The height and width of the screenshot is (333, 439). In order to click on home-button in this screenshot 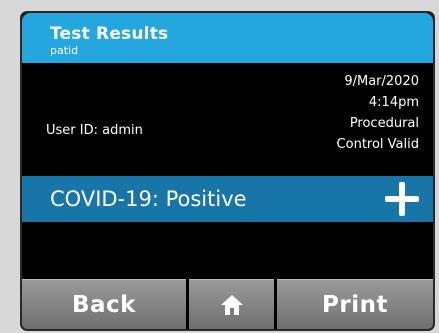, I will do `click(231, 304)`.